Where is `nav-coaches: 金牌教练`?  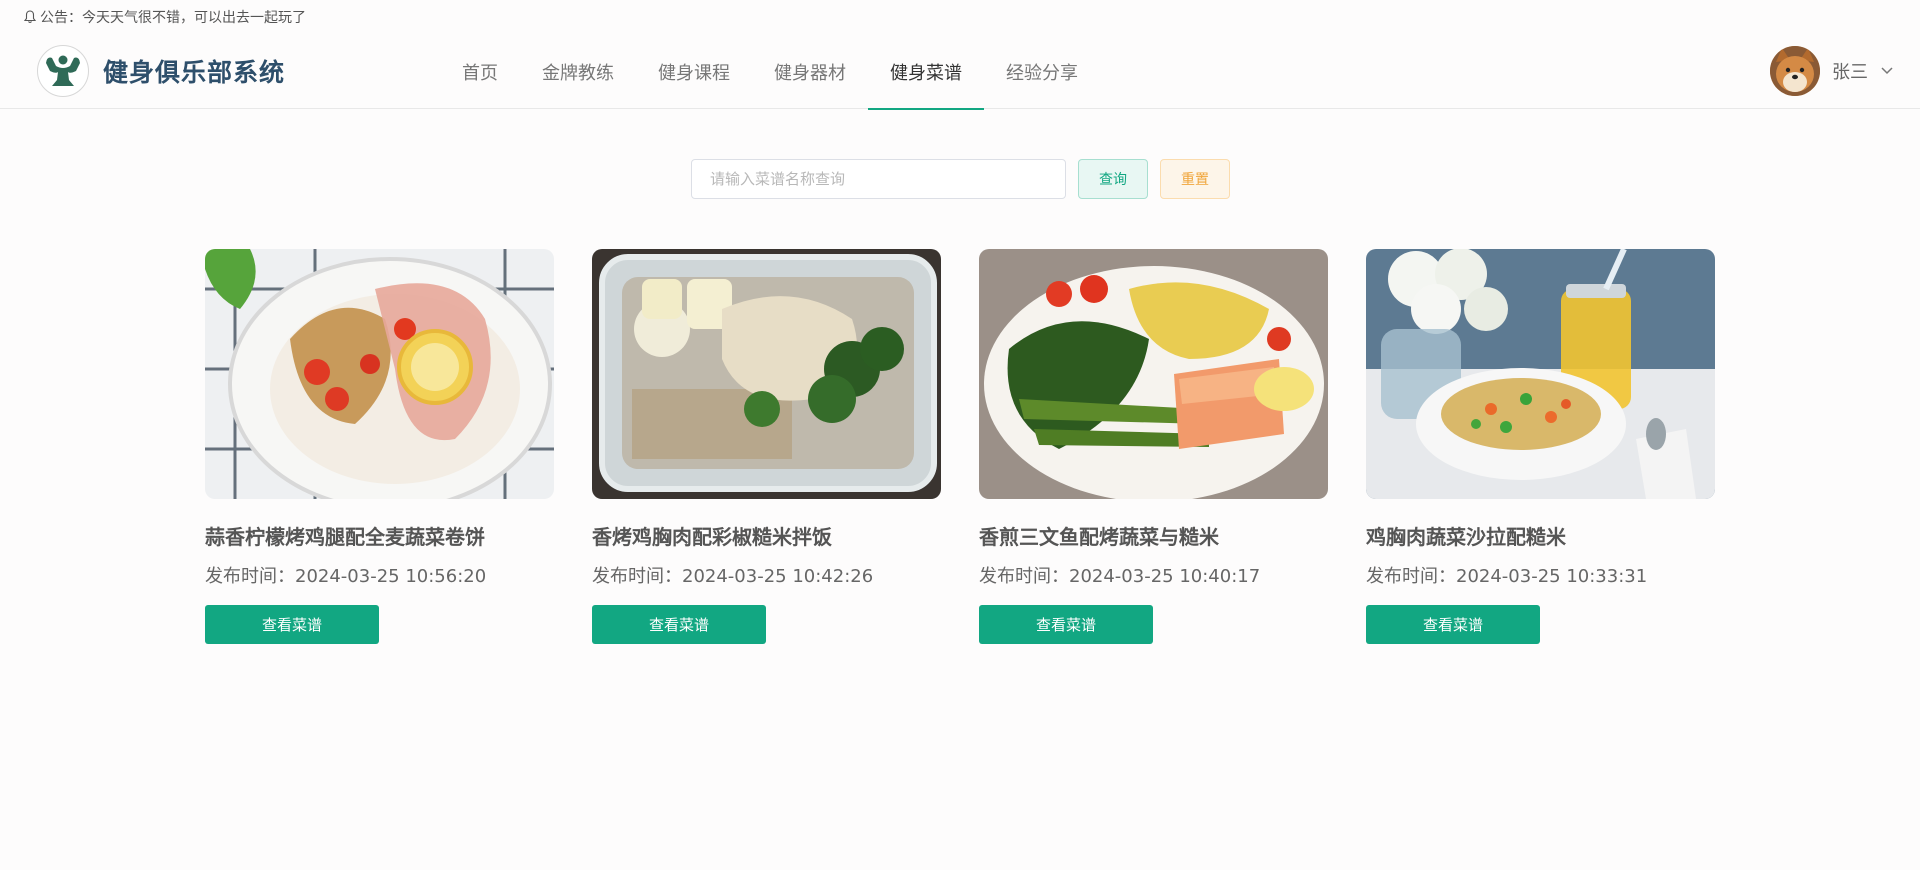 nav-coaches: 金牌教练 is located at coordinates (578, 71).